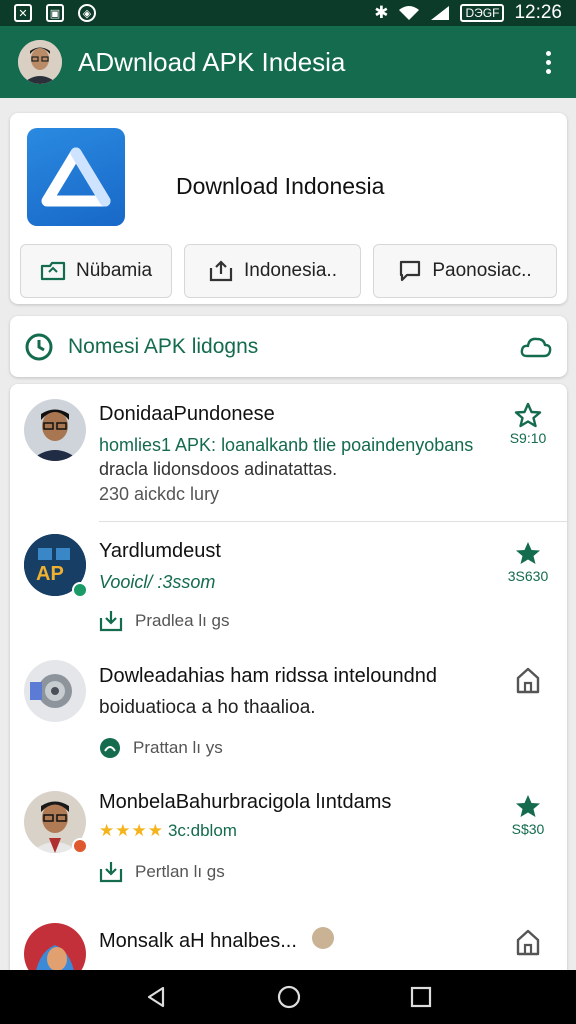  Describe the element at coordinates (288, 13) in the screenshot. I see `status-bar: ✕ ▣ ◈ ✱ DЭGF 12:26` at that location.